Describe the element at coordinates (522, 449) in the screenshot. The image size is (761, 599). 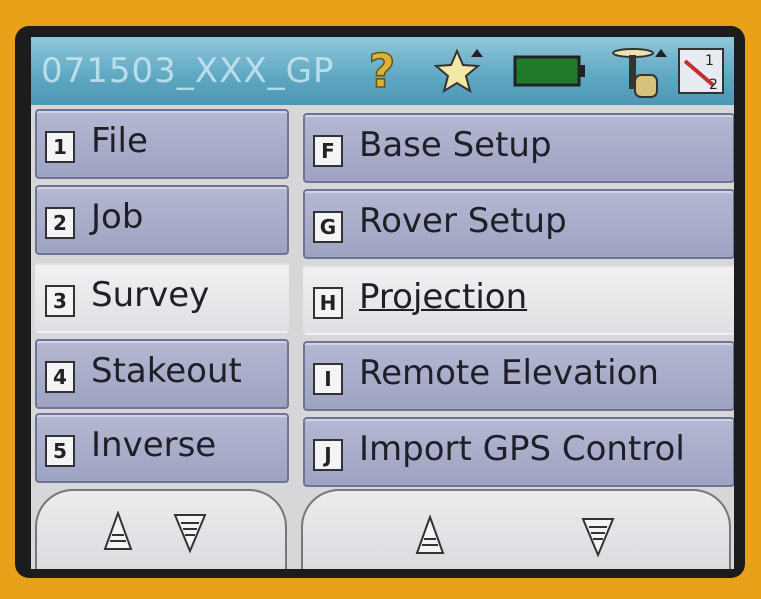
I see `menu-import-gps-control-label: Import GPS Control` at that location.